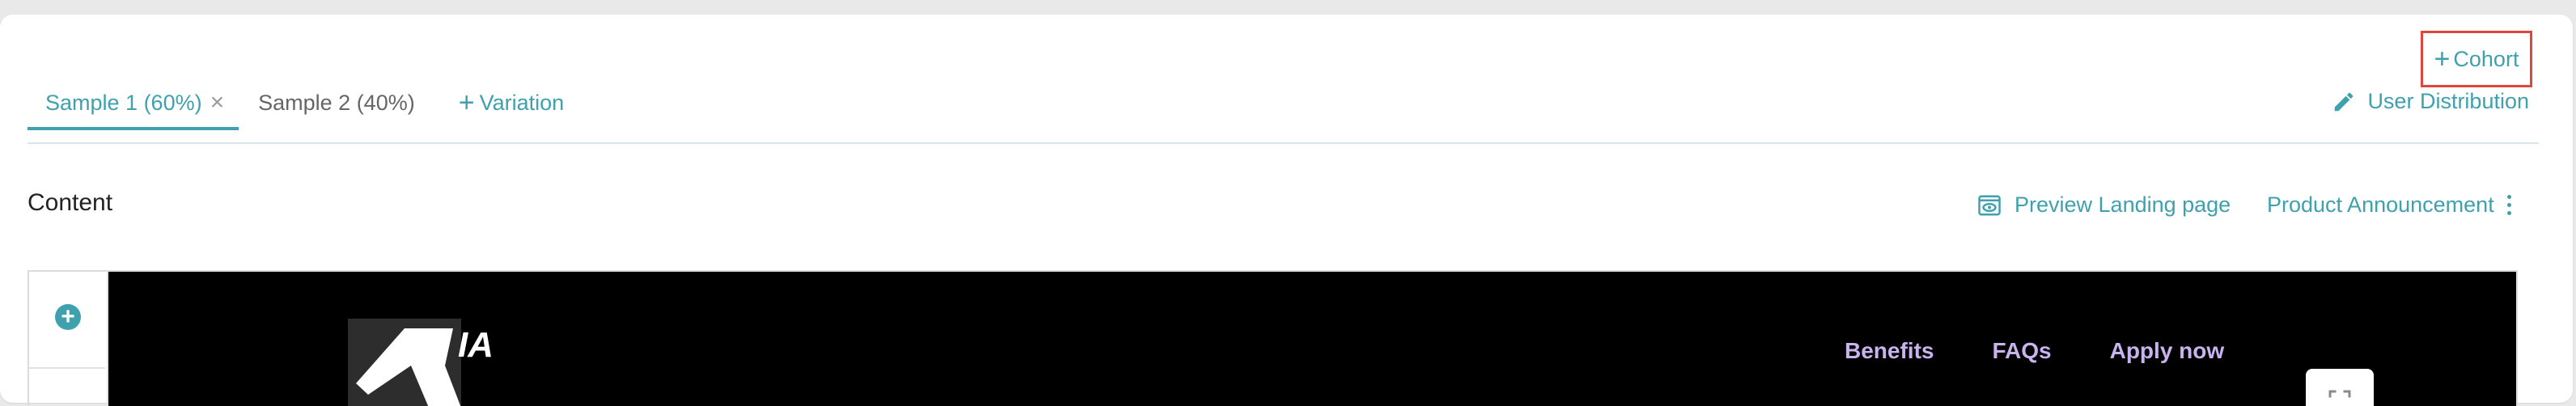  I want to click on add-variation-label: Variation, so click(522, 102).